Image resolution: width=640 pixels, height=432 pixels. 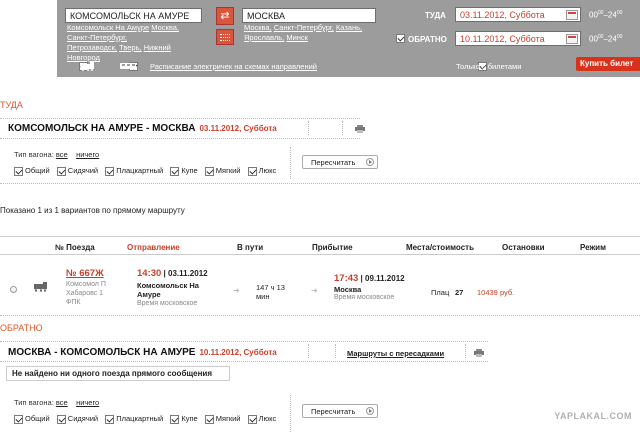 What do you see at coordinates (593, 247) in the screenshot?
I see `col-mode: Режим` at bounding box center [593, 247].